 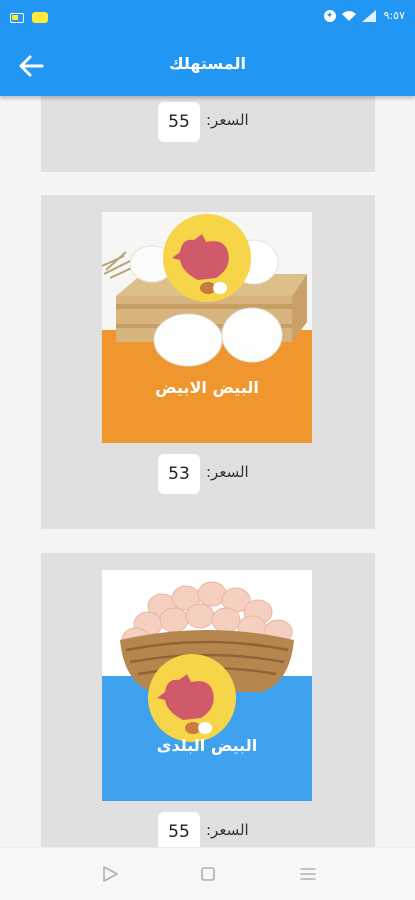 I want to click on product-caption: البيض الابيض, so click(x=207, y=387).